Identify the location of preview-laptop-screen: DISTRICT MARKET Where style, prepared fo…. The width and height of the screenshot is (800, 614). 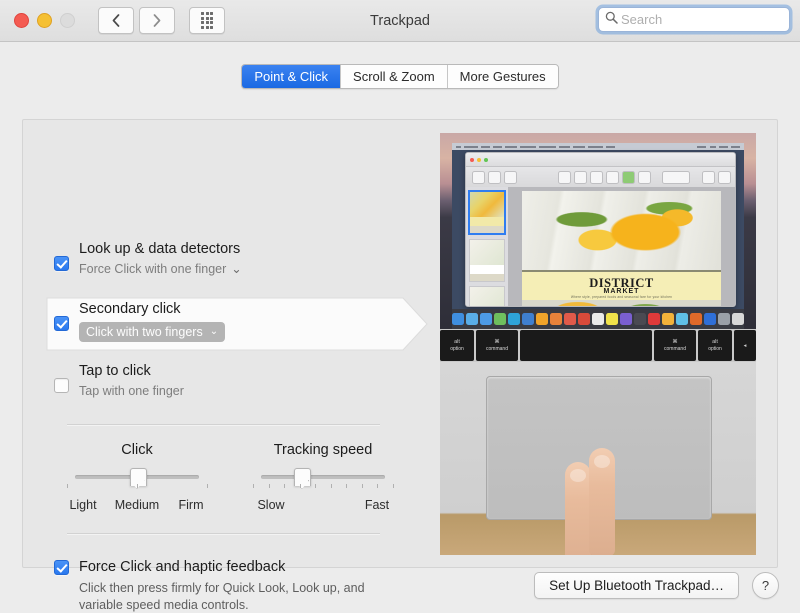
(598, 236).